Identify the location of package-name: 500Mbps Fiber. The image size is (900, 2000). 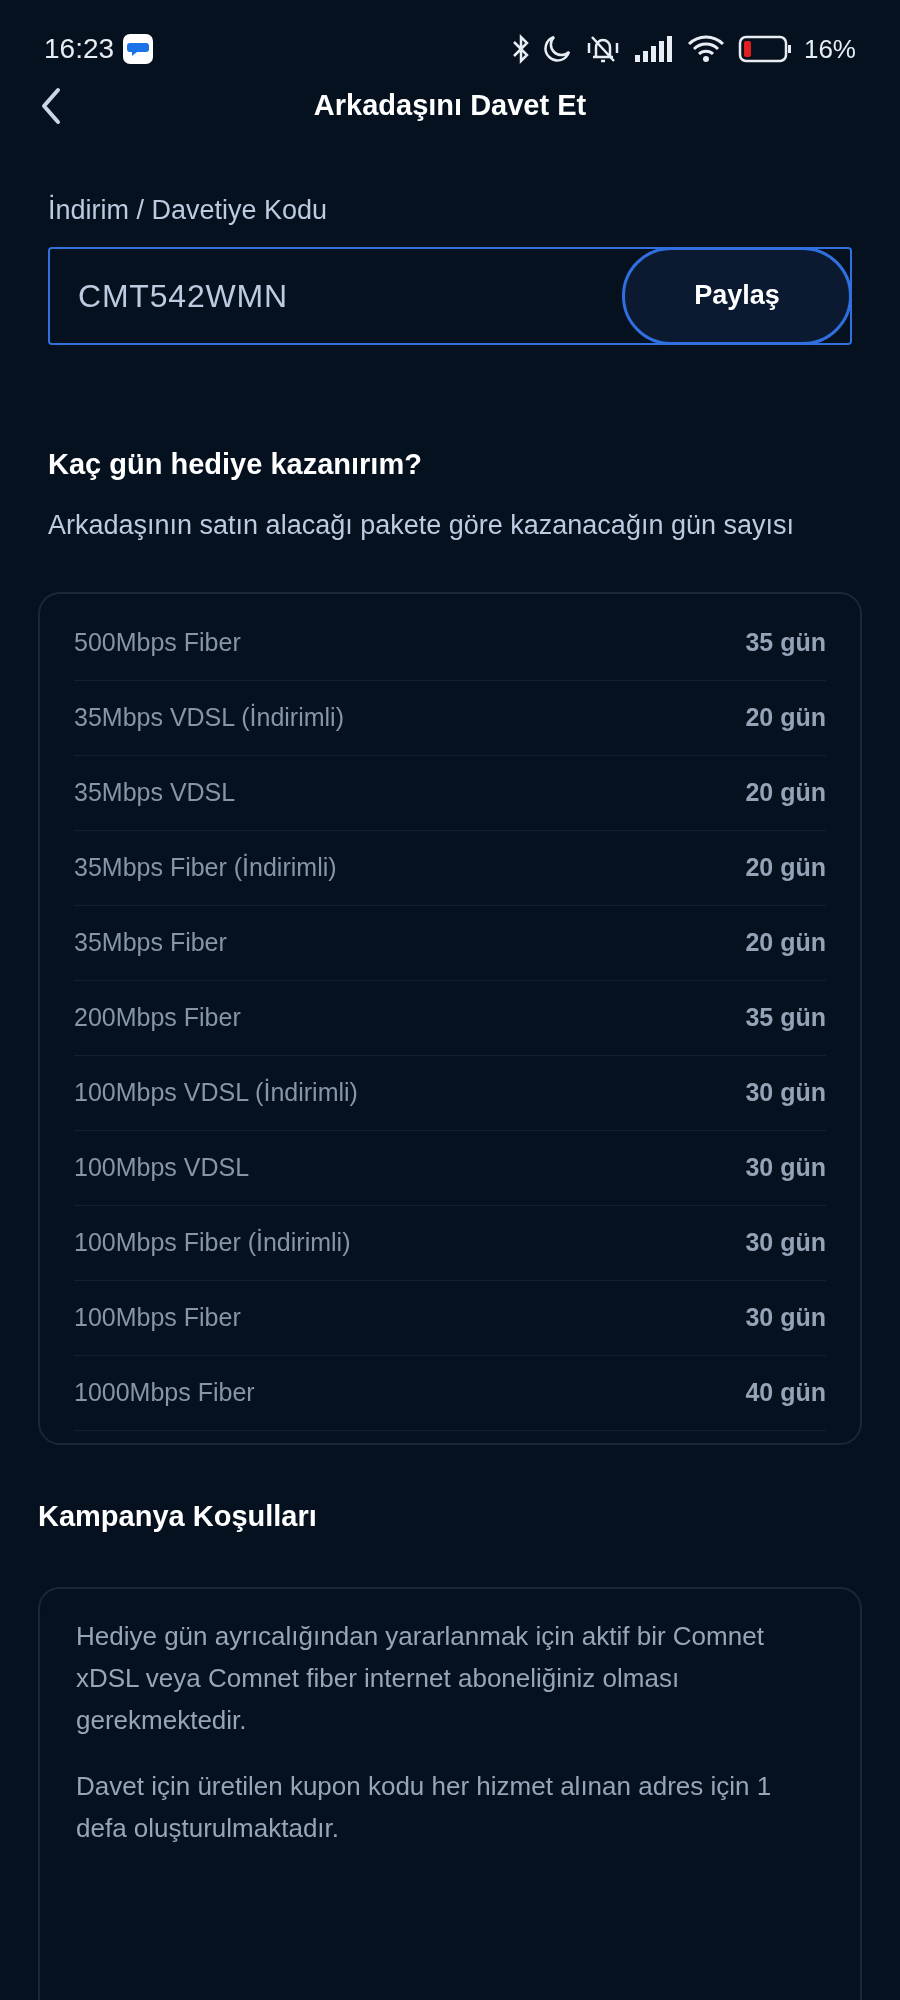
(157, 643).